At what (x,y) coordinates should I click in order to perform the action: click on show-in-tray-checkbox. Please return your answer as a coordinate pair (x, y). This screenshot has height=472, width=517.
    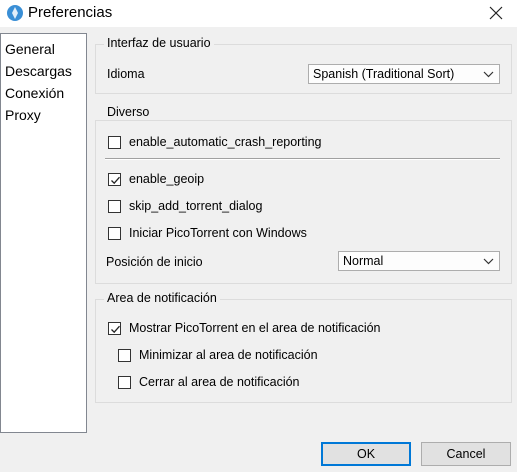
    Looking at the image, I should click on (114, 328).